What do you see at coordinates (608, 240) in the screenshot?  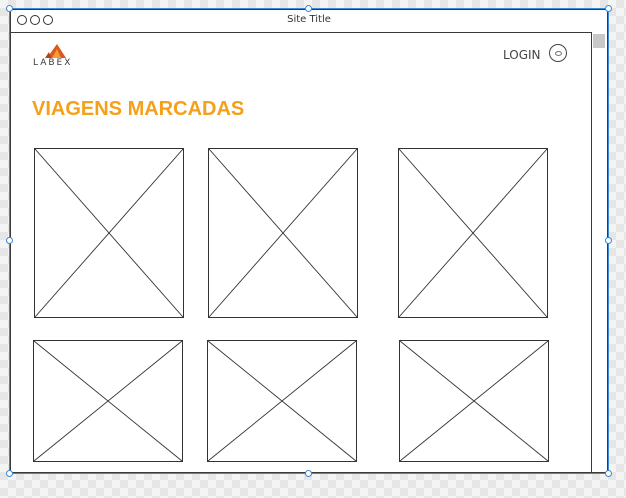 I see `resize-handle-right` at bounding box center [608, 240].